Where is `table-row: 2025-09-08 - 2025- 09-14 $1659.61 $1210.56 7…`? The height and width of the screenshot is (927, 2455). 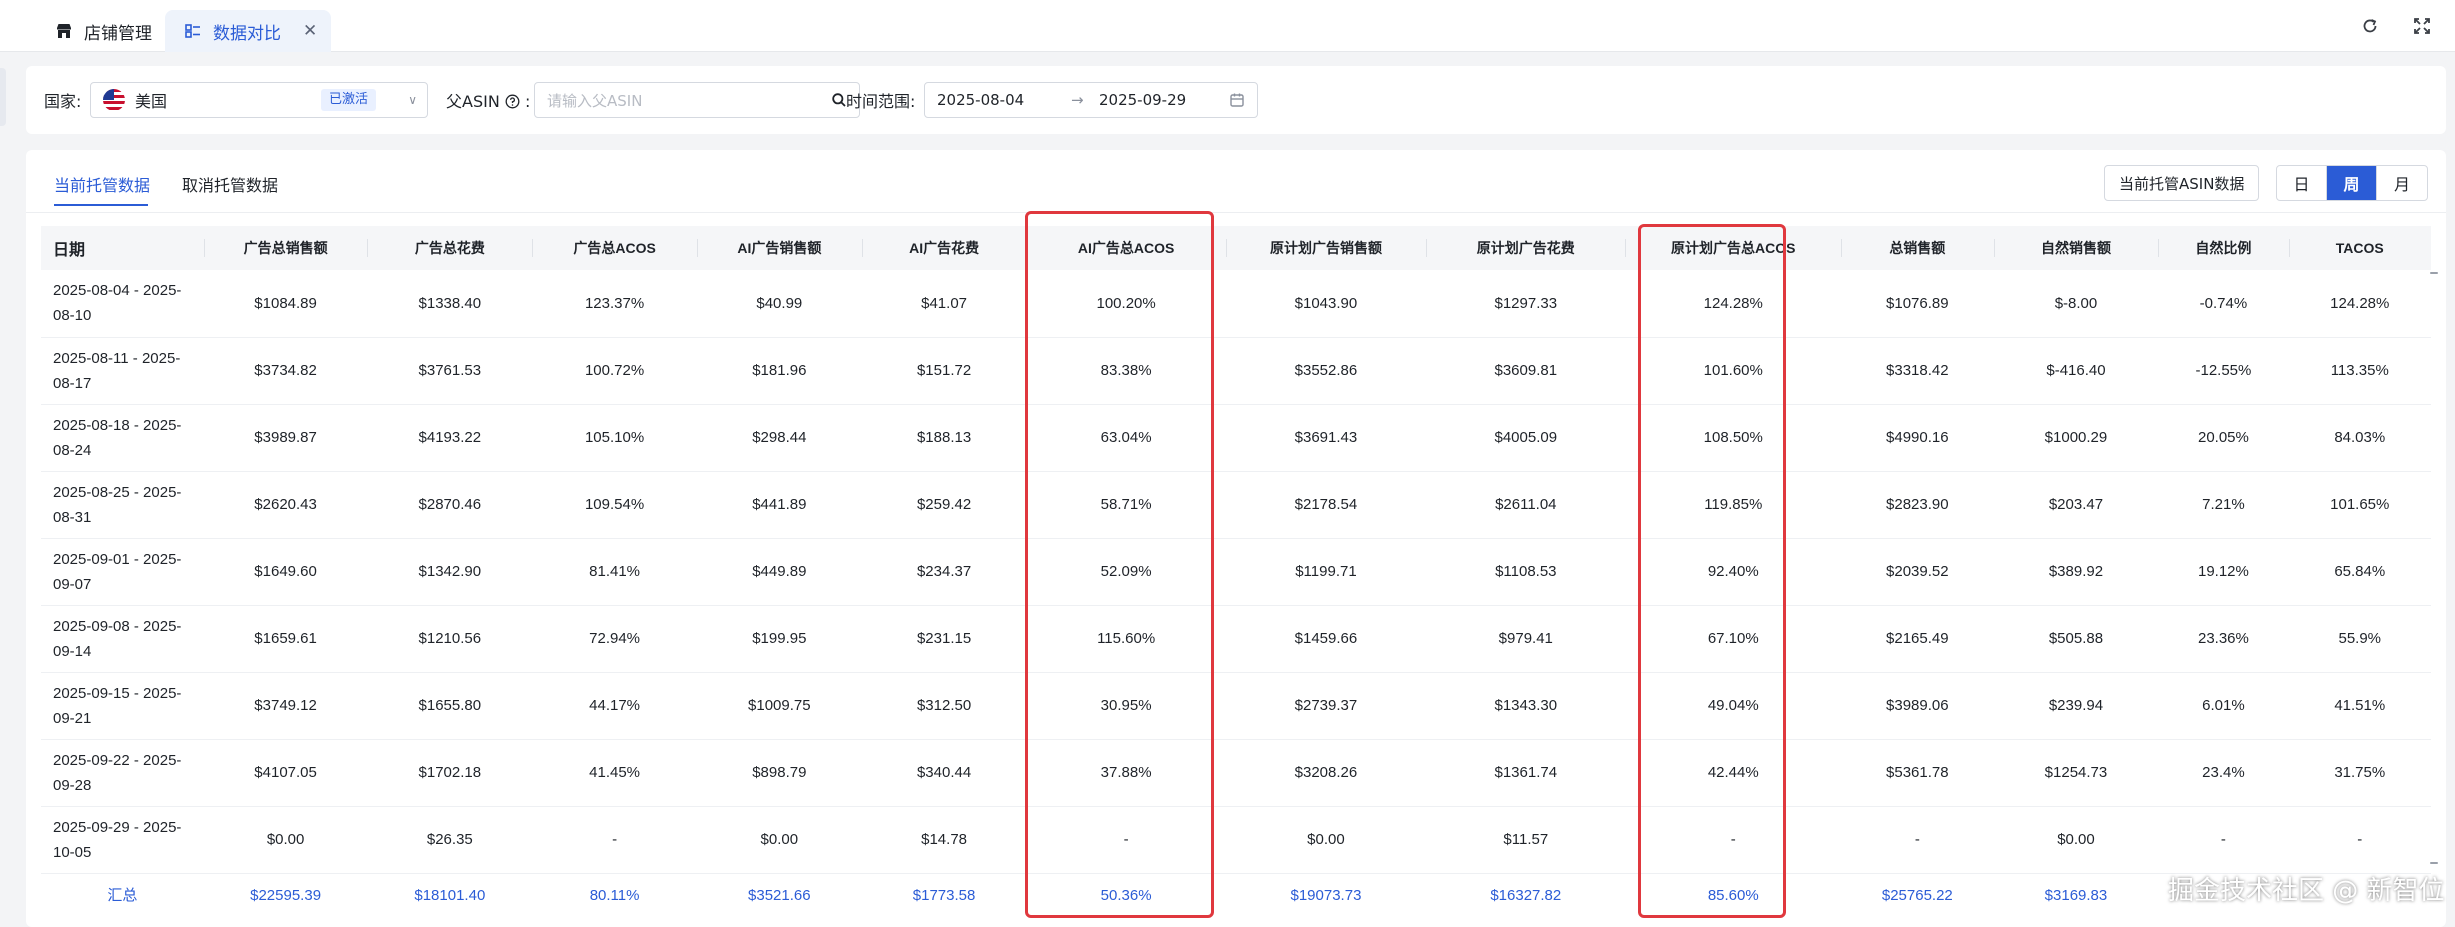 table-row: 2025-09-08 - 2025- 09-14 $1659.61 $1210.56 7… is located at coordinates (1236, 639).